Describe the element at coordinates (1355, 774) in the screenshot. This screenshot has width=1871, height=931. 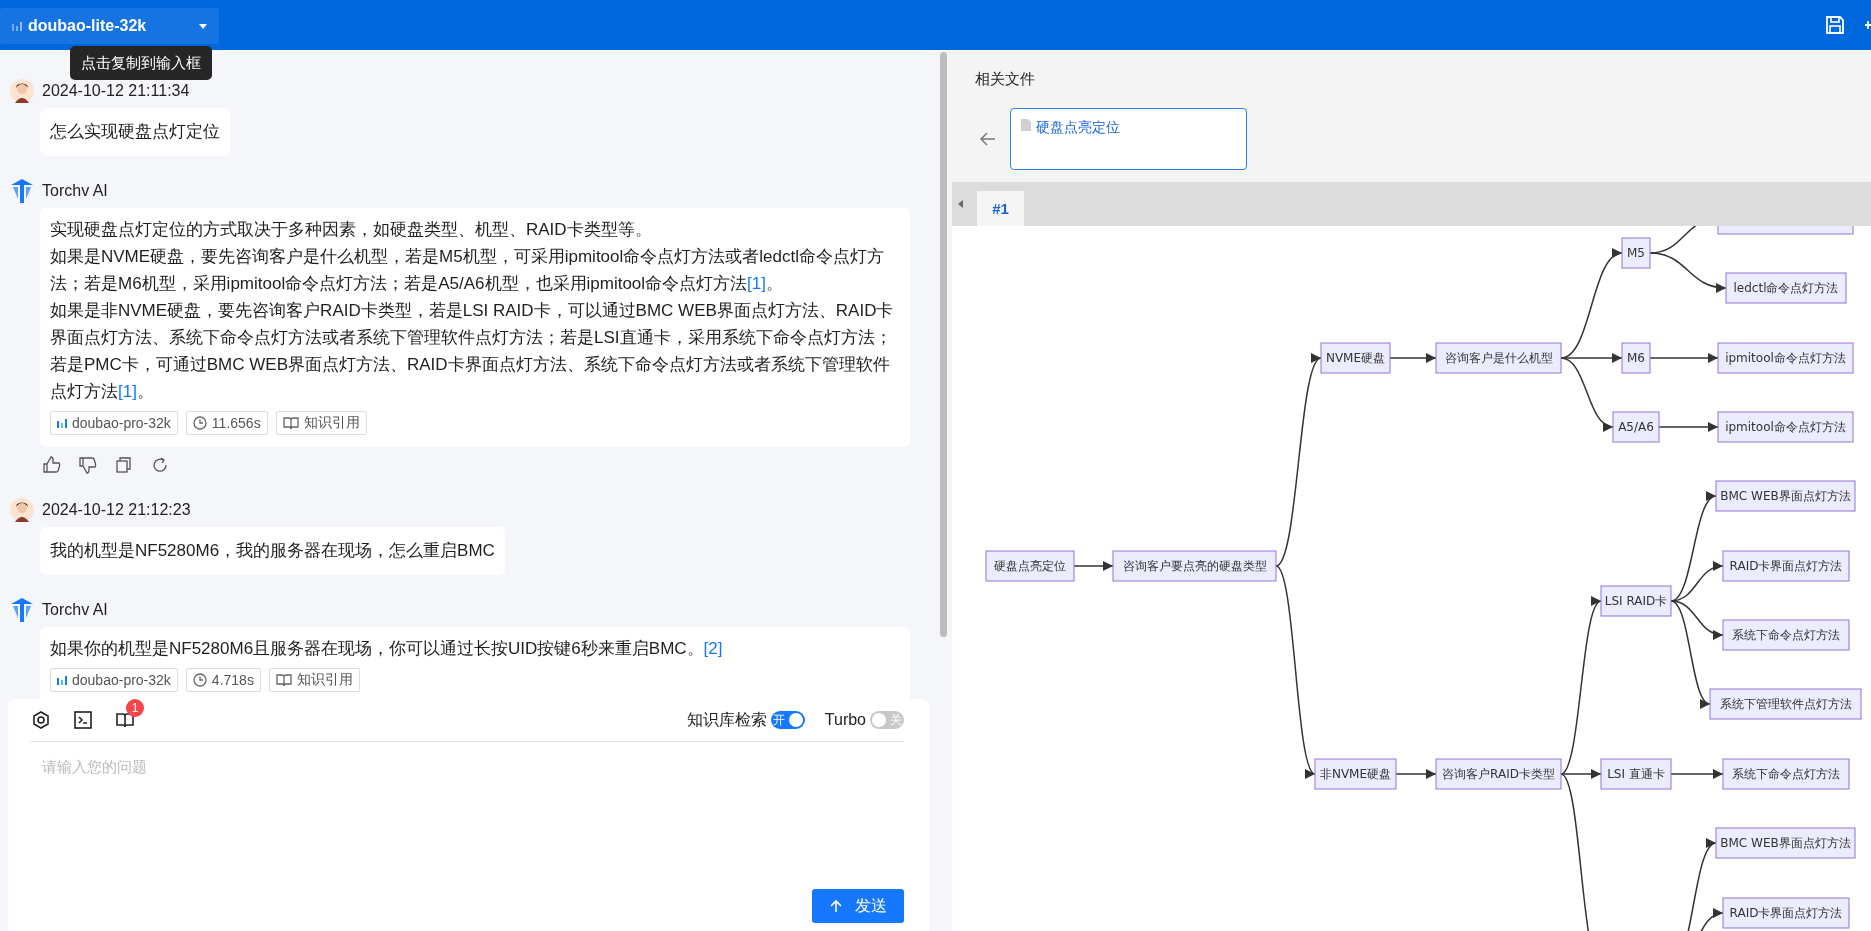
I see `diagram-node: 非NVME硬盘` at that location.